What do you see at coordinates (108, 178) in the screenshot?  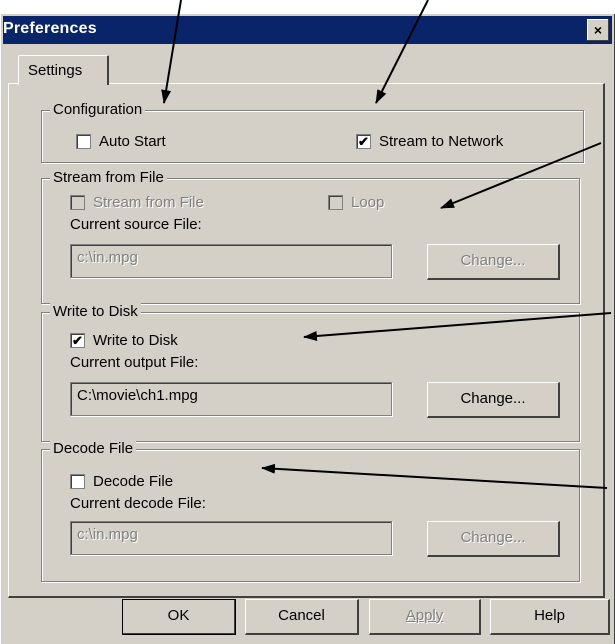 I see `stream-from-file-legend: Stream from File` at bounding box center [108, 178].